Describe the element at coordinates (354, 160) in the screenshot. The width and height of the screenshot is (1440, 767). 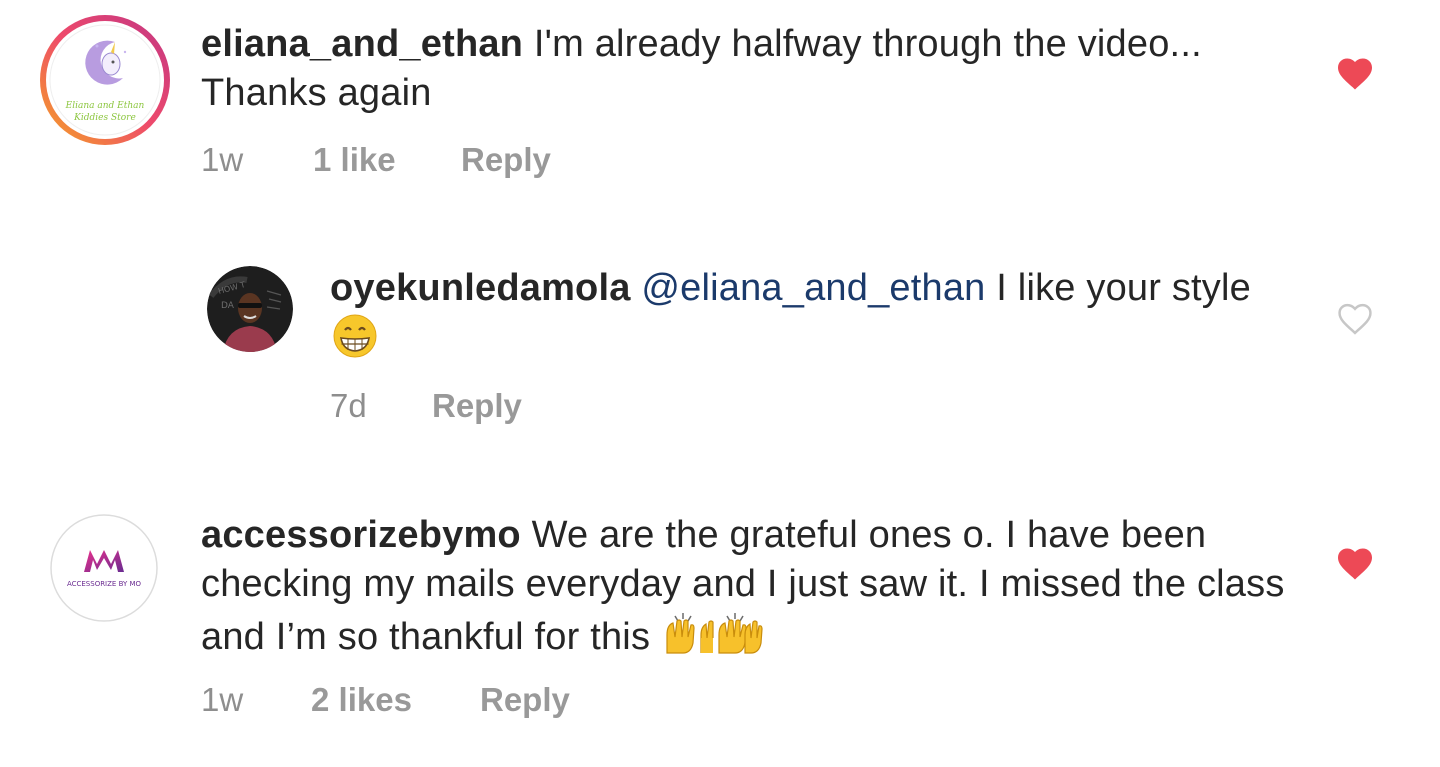
I see `comment-likes-button: 1 like` at that location.